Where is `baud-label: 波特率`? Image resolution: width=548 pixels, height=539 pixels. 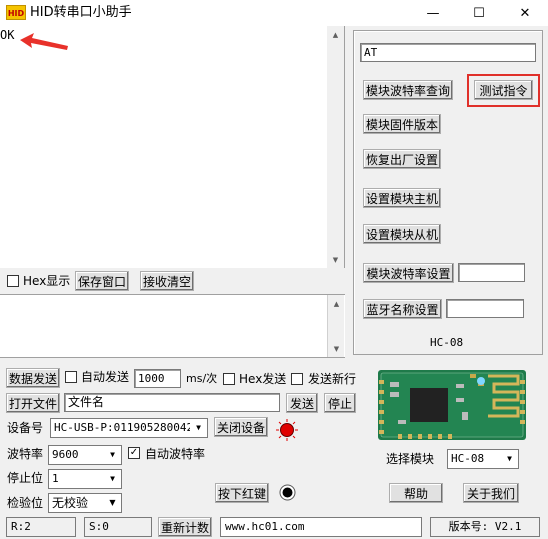 baud-label: 波特率 is located at coordinates (25, 454).